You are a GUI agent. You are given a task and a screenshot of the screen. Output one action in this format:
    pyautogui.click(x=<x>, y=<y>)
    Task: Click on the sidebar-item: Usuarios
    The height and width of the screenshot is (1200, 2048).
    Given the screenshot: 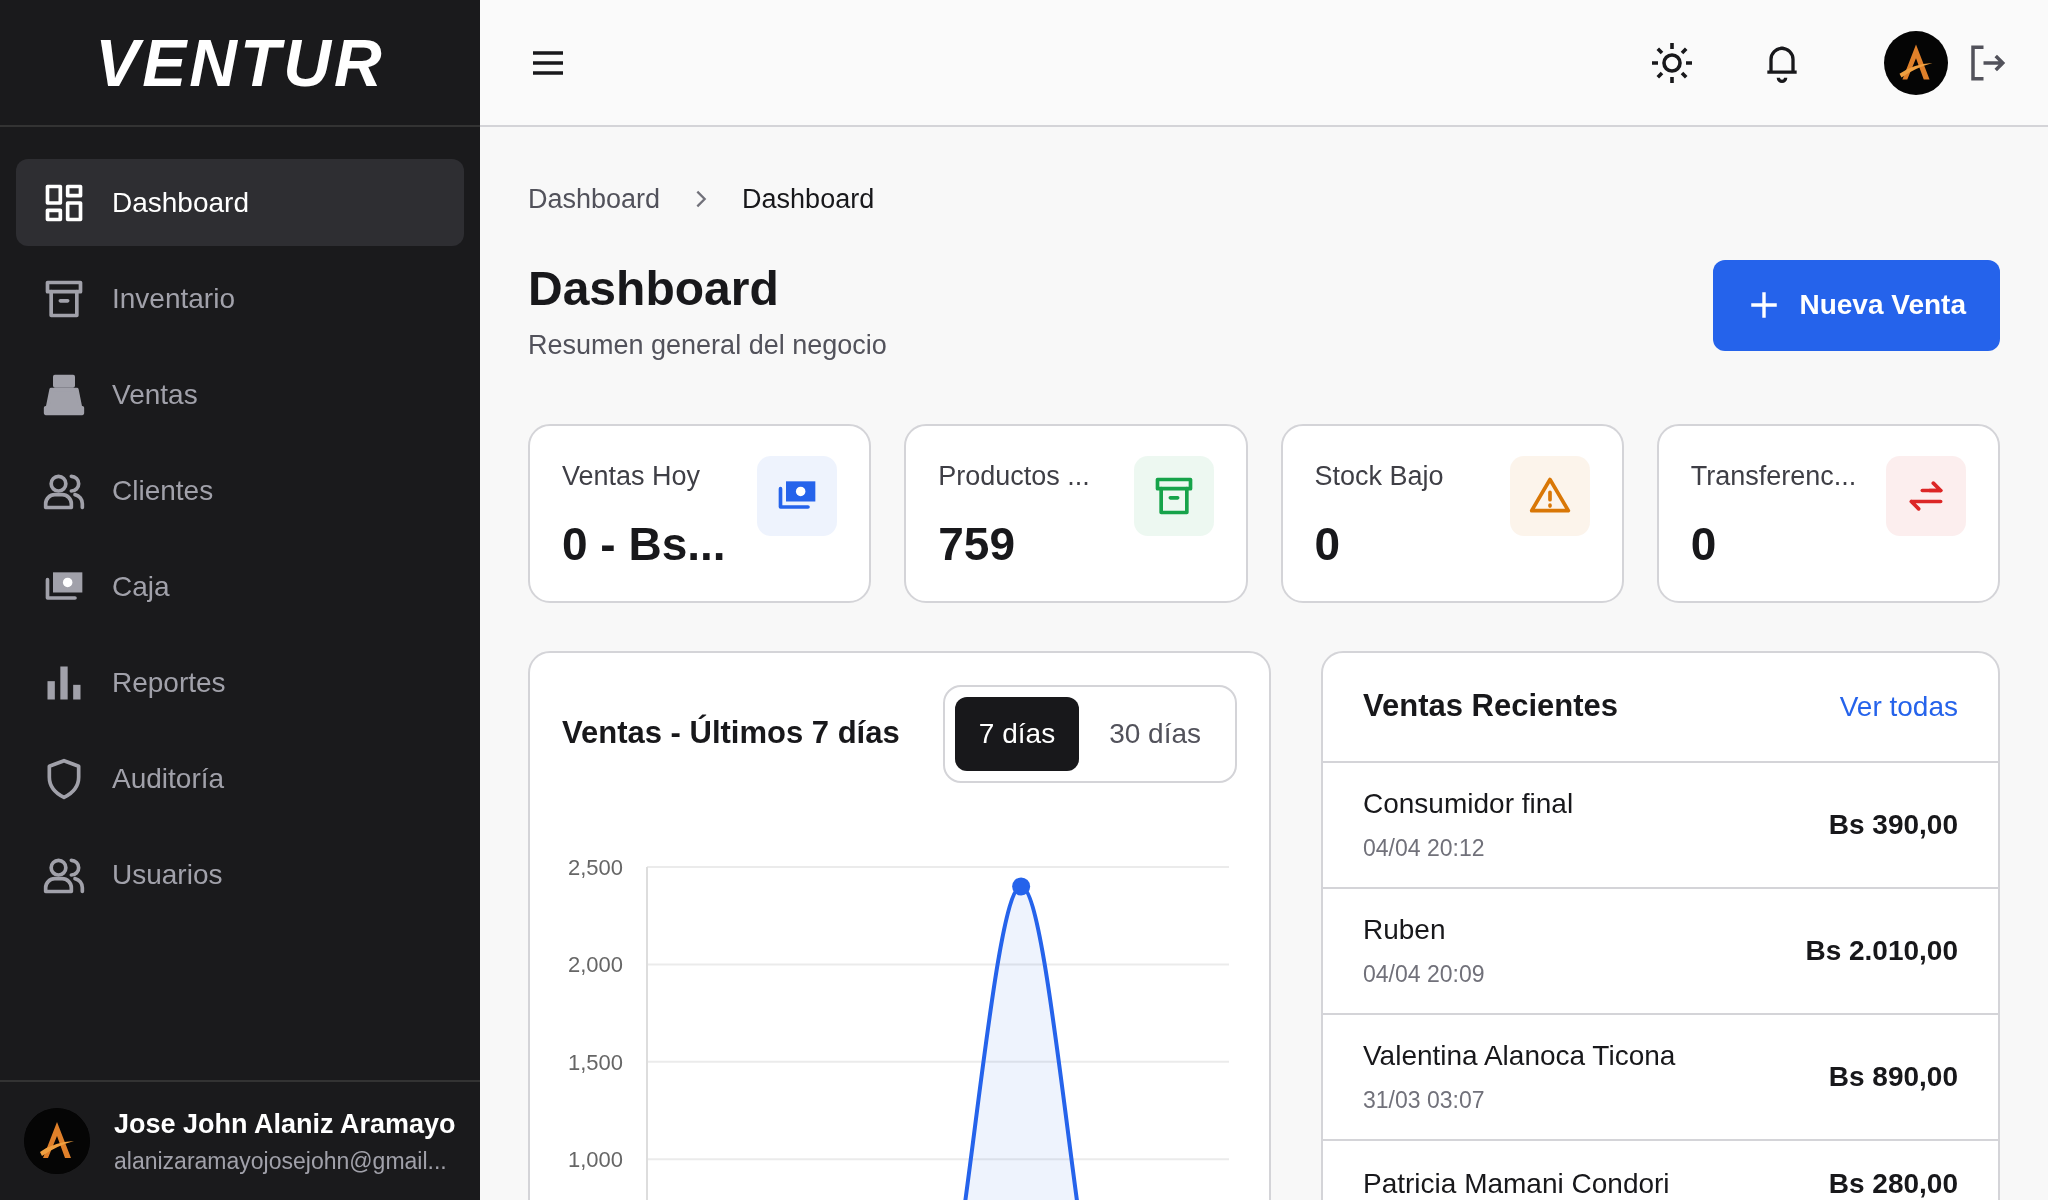 What is the action you would take?
    pyautogui.click(x=240, y=874)
    